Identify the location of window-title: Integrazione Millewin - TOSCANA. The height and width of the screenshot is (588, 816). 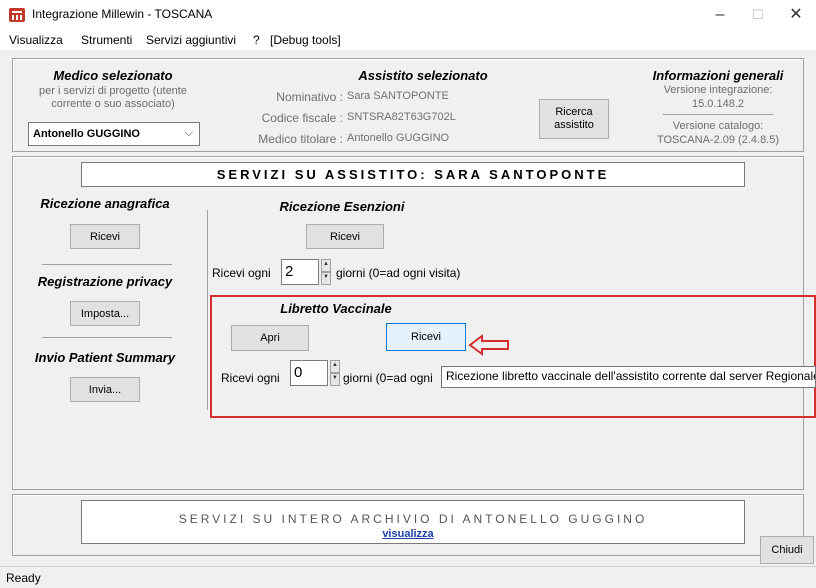
(122, 14).